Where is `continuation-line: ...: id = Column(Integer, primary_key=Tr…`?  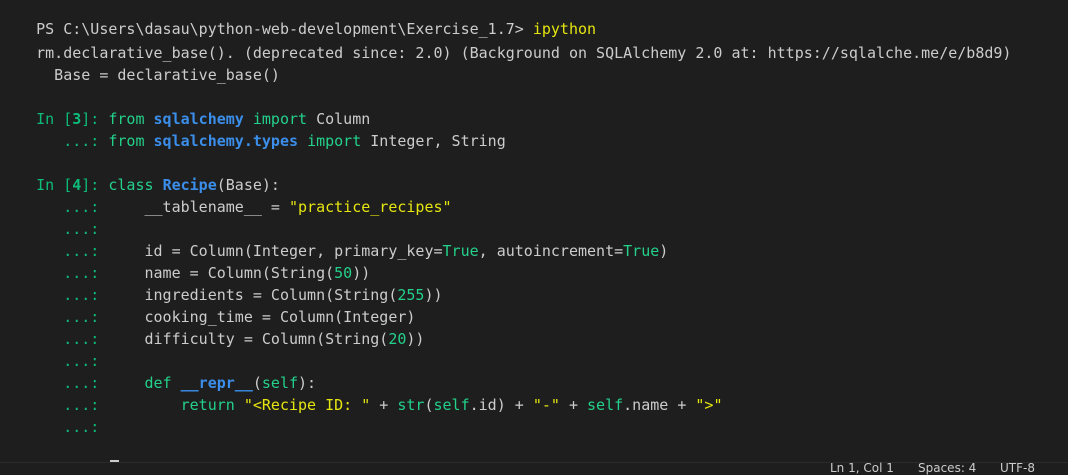 continuation-line: ...: id = Column(Integer, primary_key=Tr… is located at coordinates (334, 239).